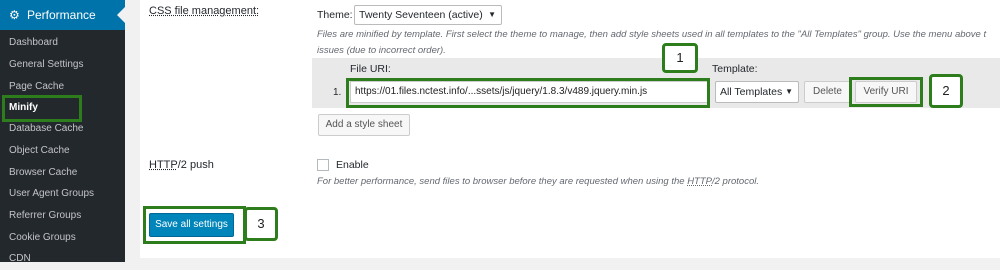  Describe the element at coordinates (751, 92) in the screenshot. I see `template-select-value: All Templates` at that location.